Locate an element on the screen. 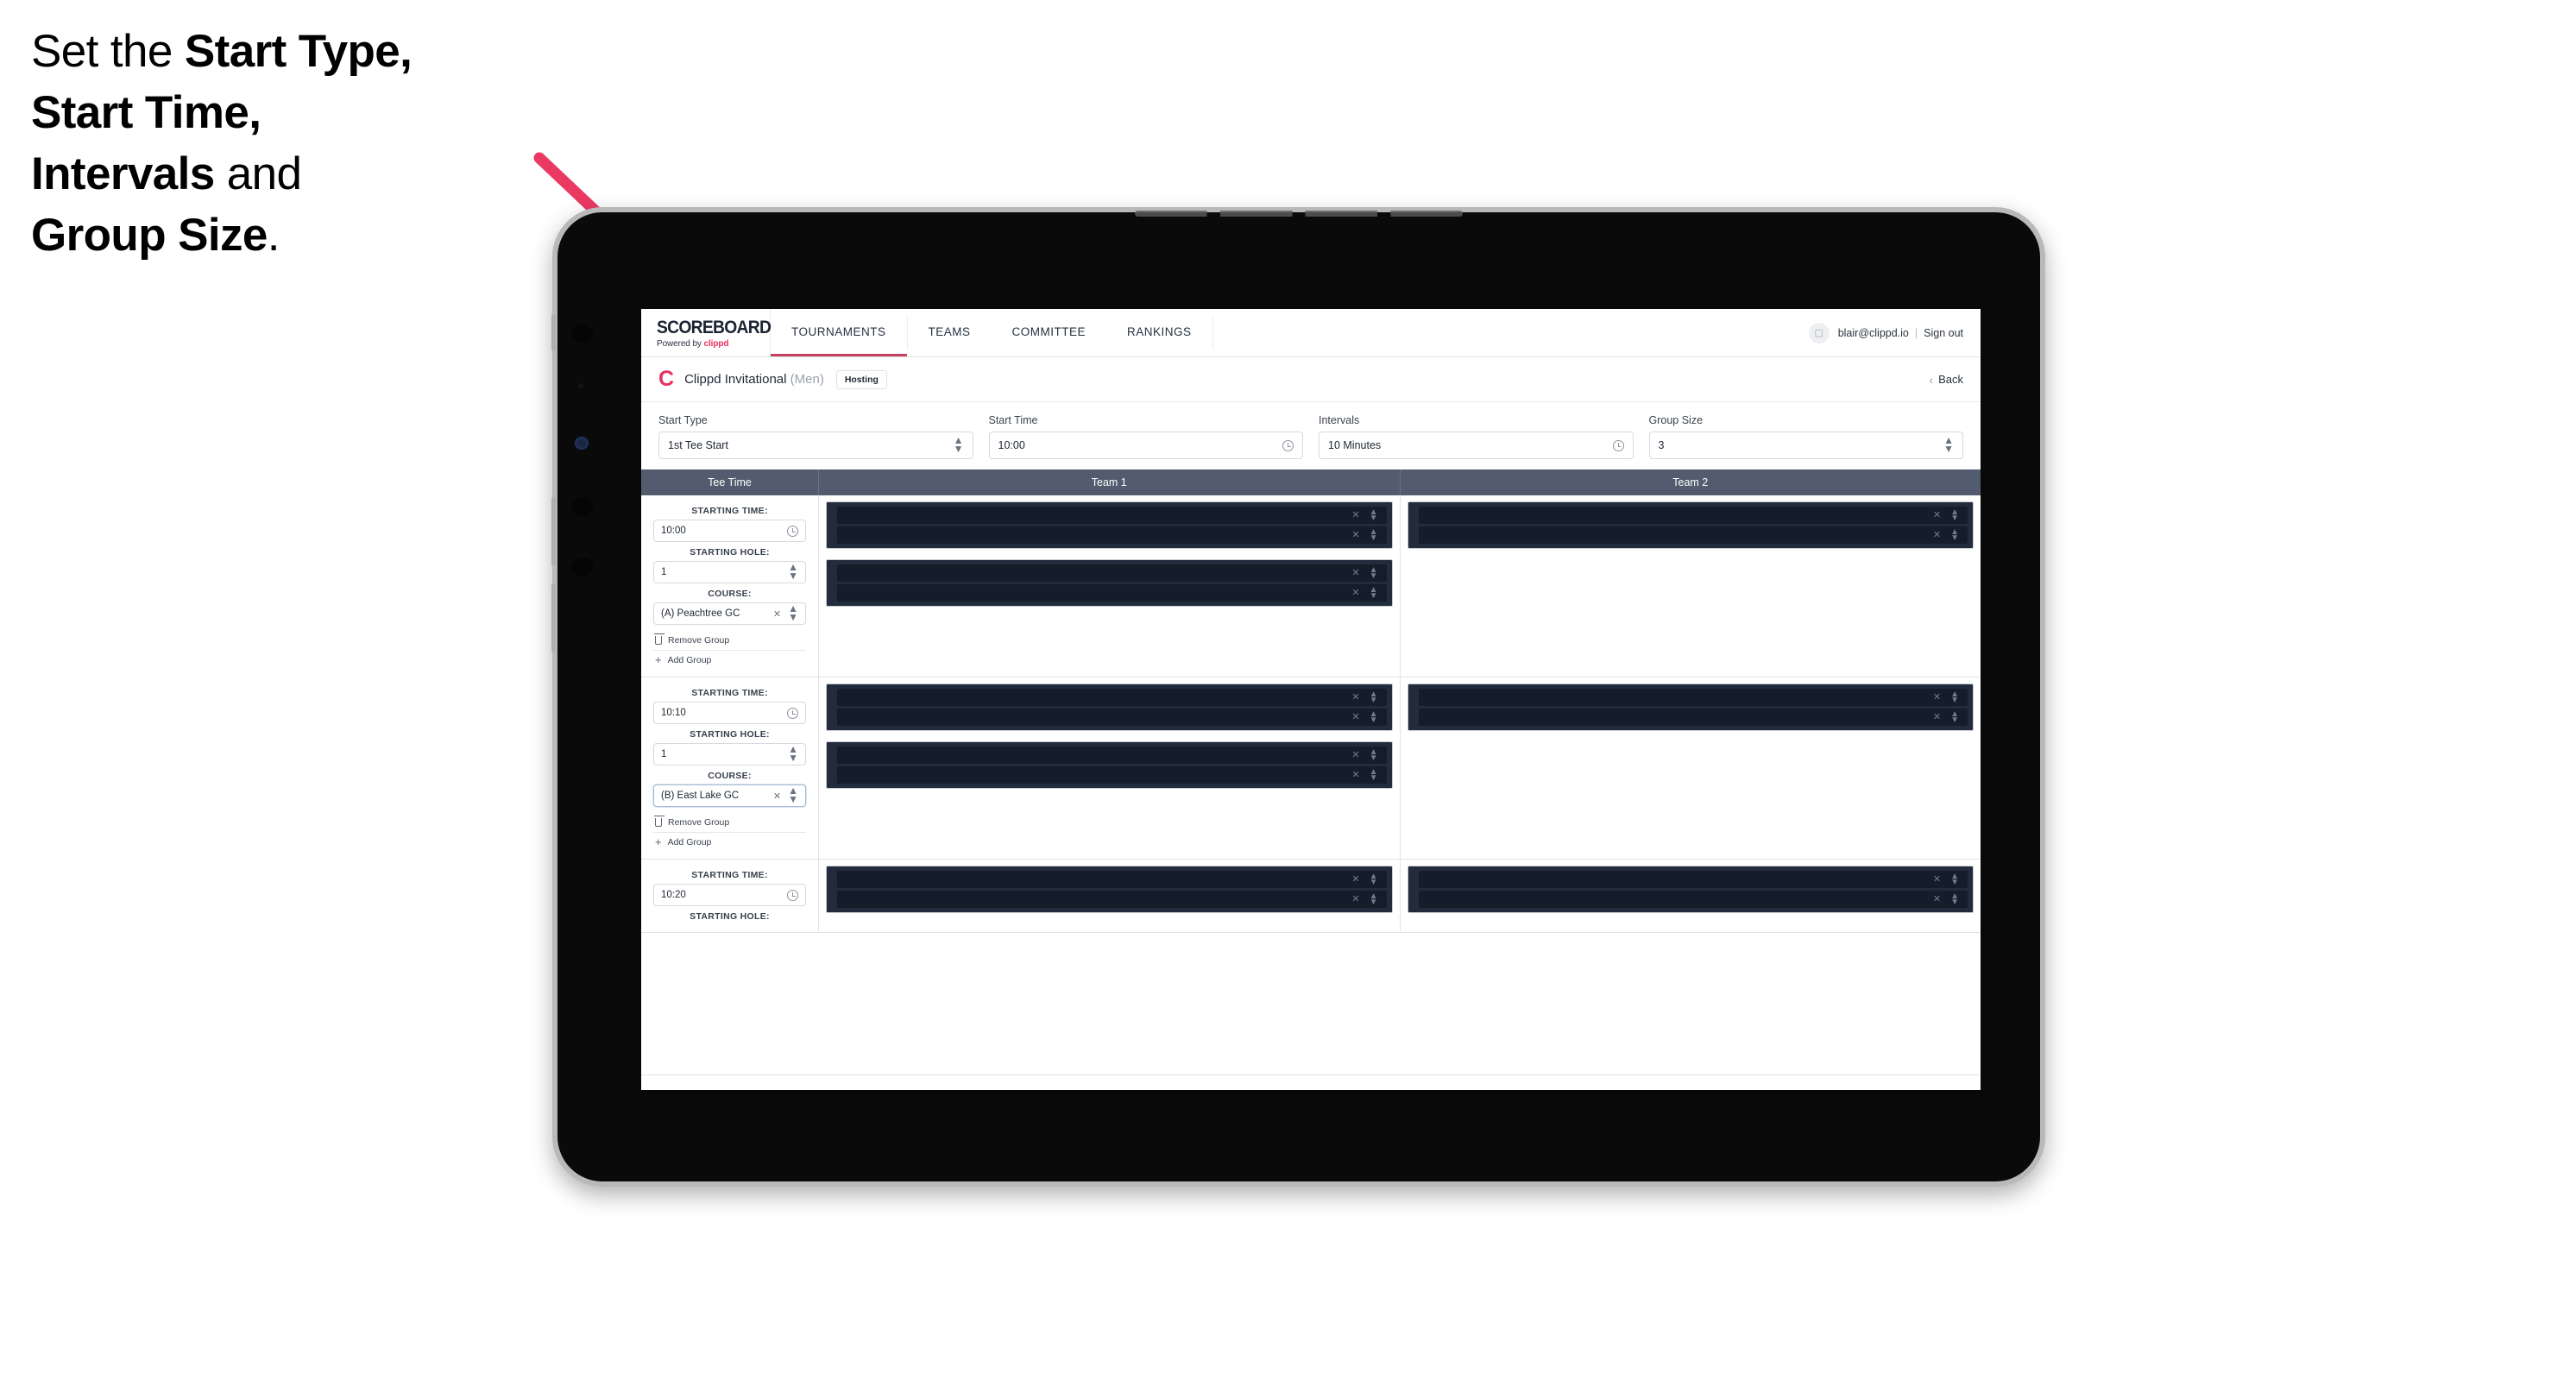  course-select: (A) Peachtree GC ✕ ▲ ▼ is located at coordinates (729, 613).